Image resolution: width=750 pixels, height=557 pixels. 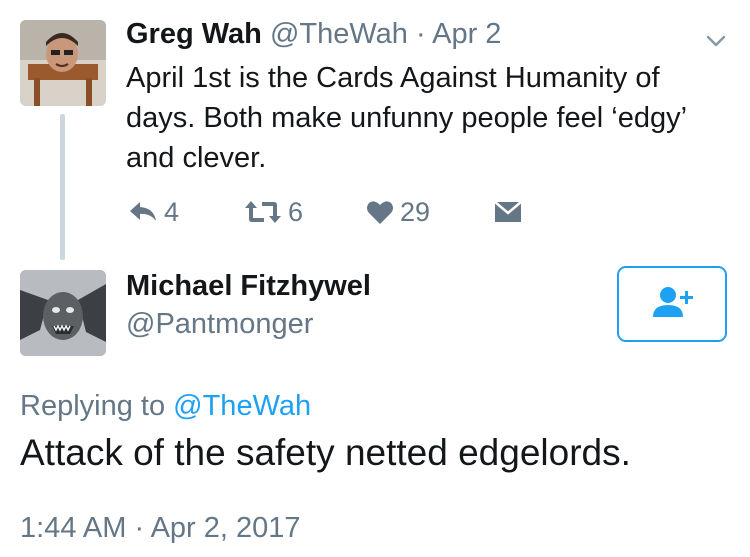 What do you see at coordinates (466, 34) in the screenshot?
I see `tweet-date: Apr 2` at bounding box center [466, 34].